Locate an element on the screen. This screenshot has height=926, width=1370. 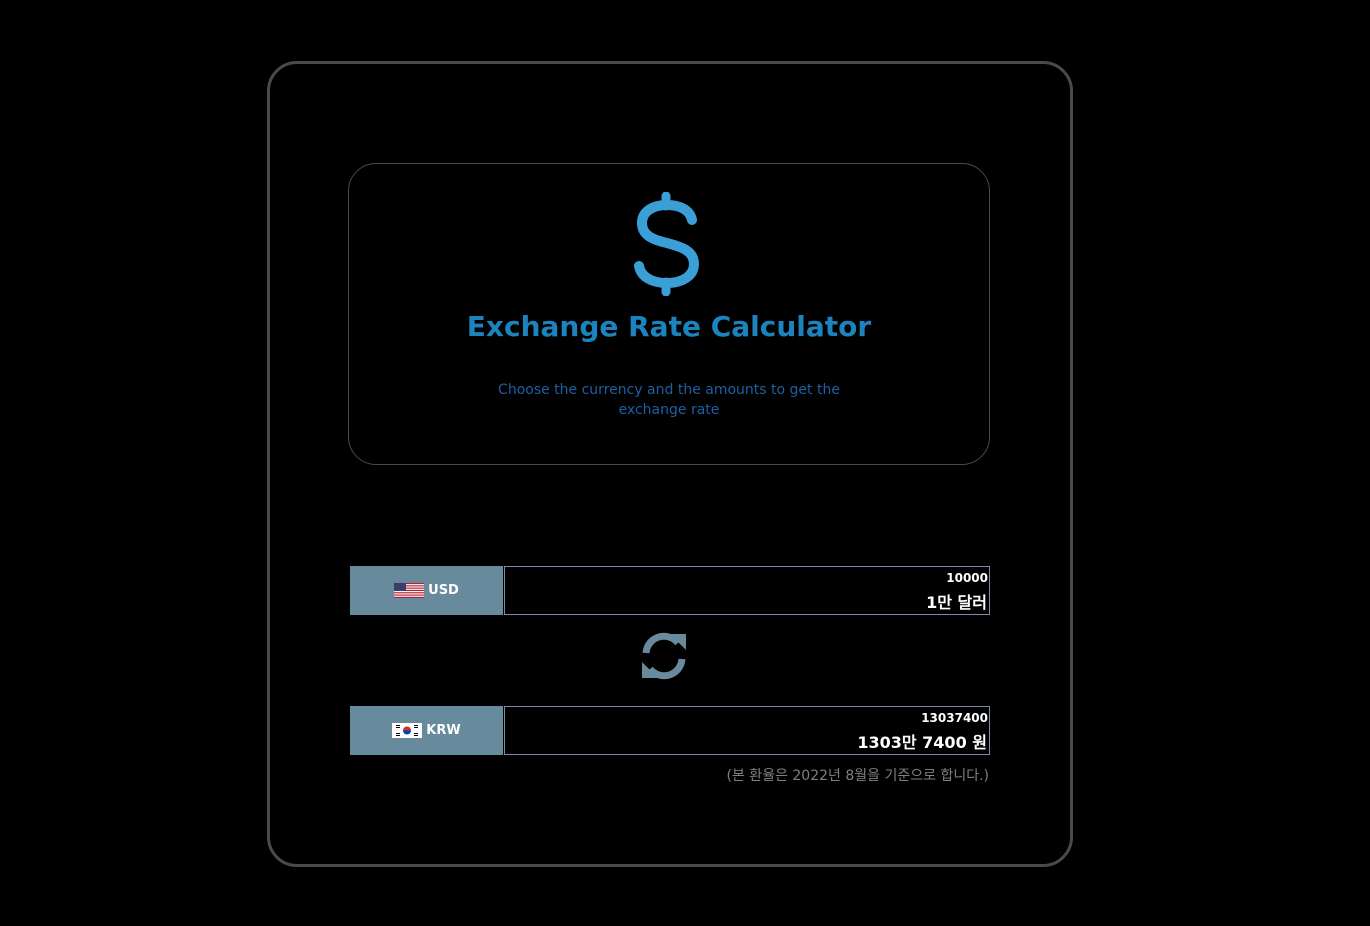
to-amount-box: 1303만 7400 원 is located at coordinates (747, 730).